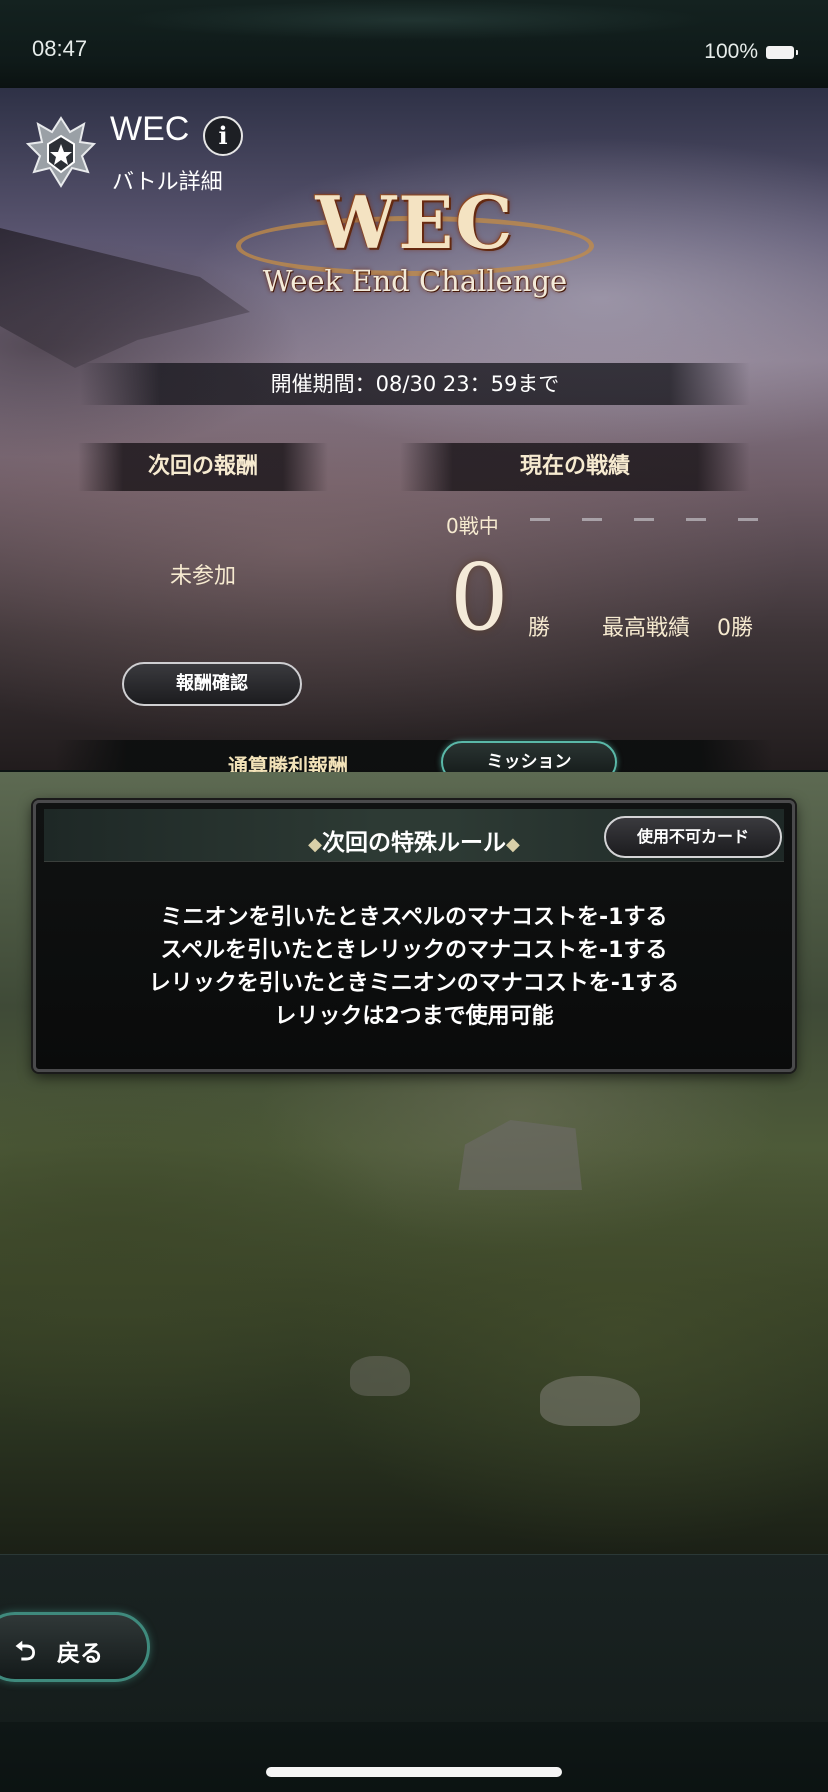 The height and width of the screenshot is (1792, 828). I want to click on rule-item: レリックは2つまで使用可能, so click(414, 1016).